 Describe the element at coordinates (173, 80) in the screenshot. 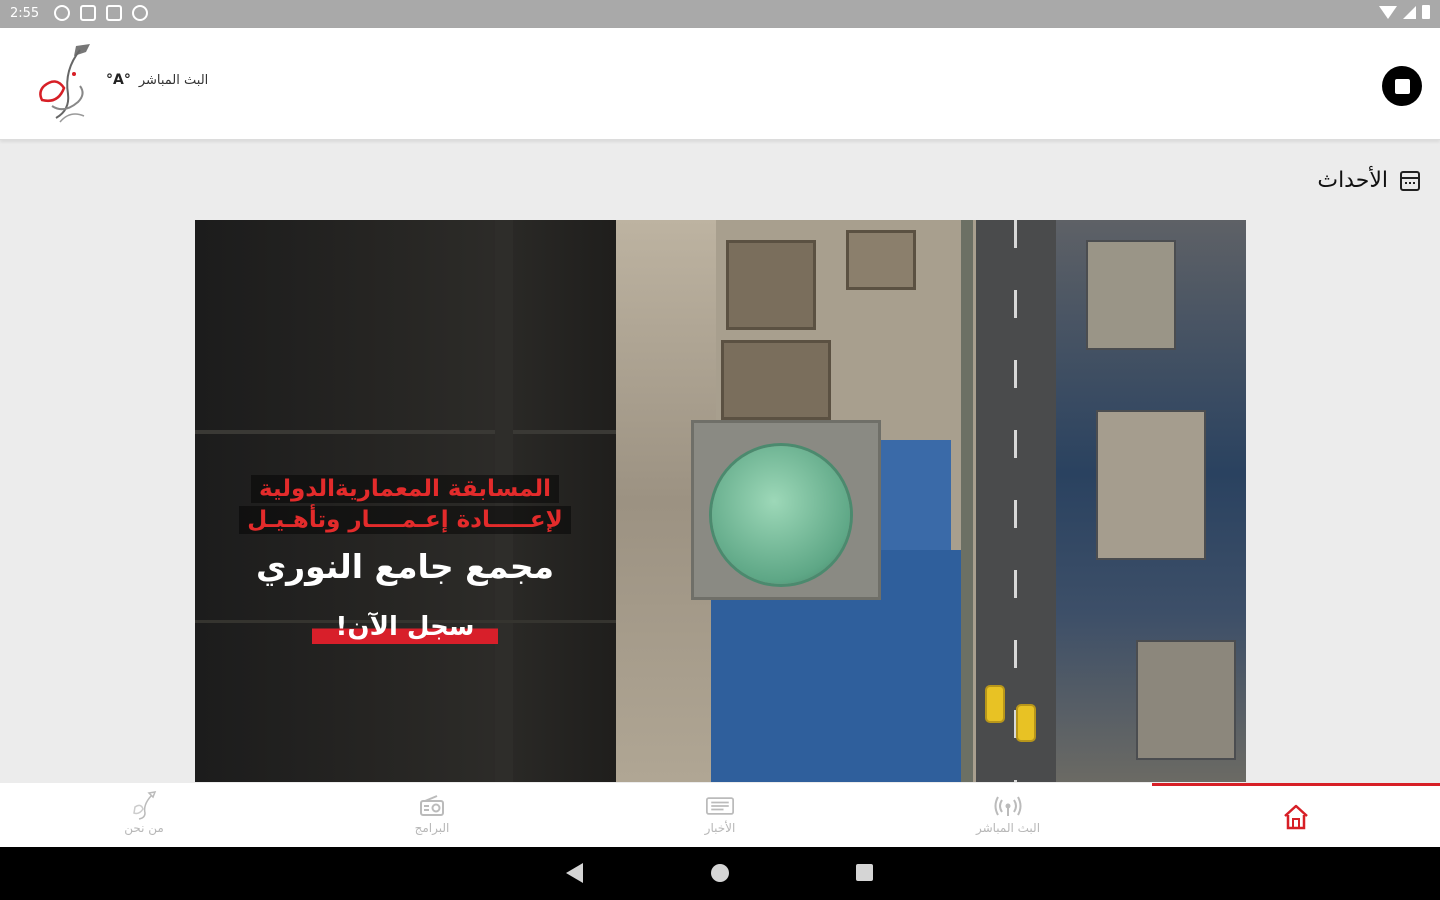

I see `live-label: البث المباشر` at that location.